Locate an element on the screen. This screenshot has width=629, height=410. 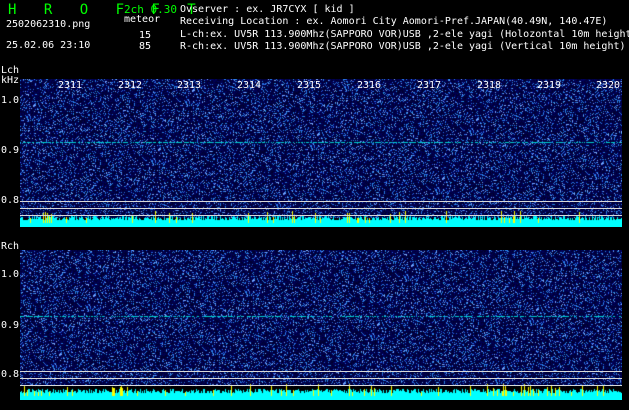
lch-xtick-2316: 2316 is located at coordinates (369, 85).